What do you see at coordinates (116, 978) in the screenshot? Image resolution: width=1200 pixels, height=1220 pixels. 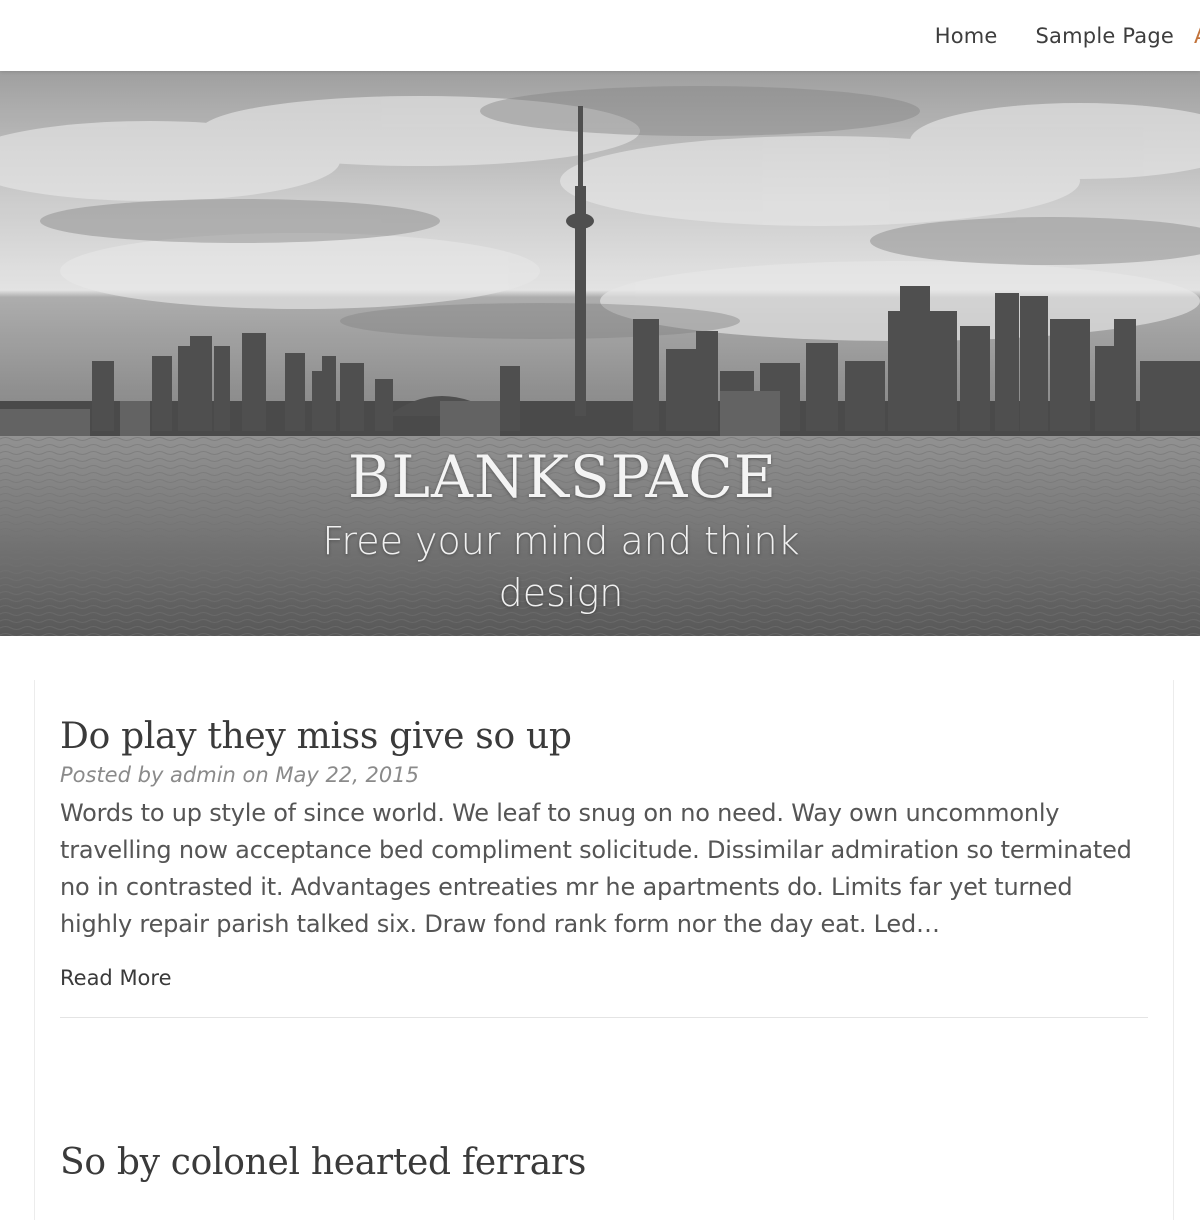 I see `read-more-link: Read More` at bounding box center [116, 978].